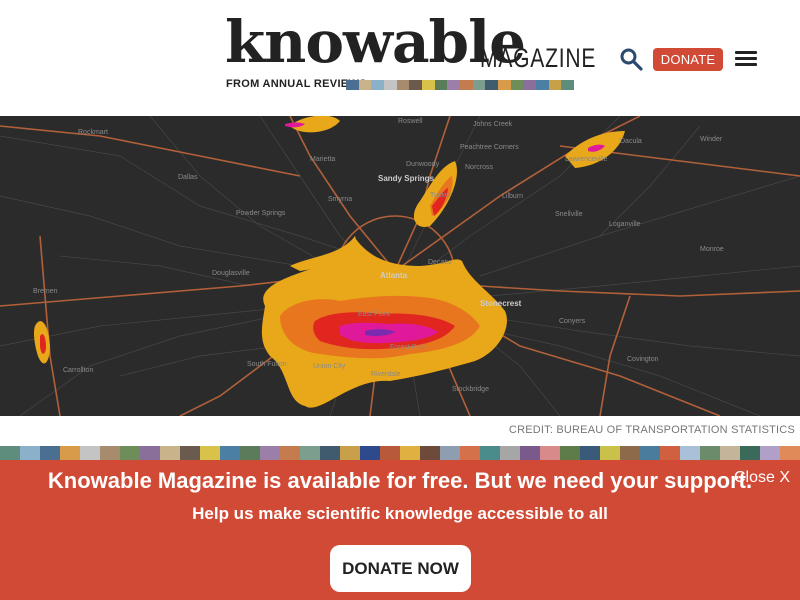 This screenshot has height=600, width=800. What do you see at coordinates (586, 159) in the screenshot?
I see `map-label-lawrenceville: Lawrenceville` at bounding box center [586, 159].